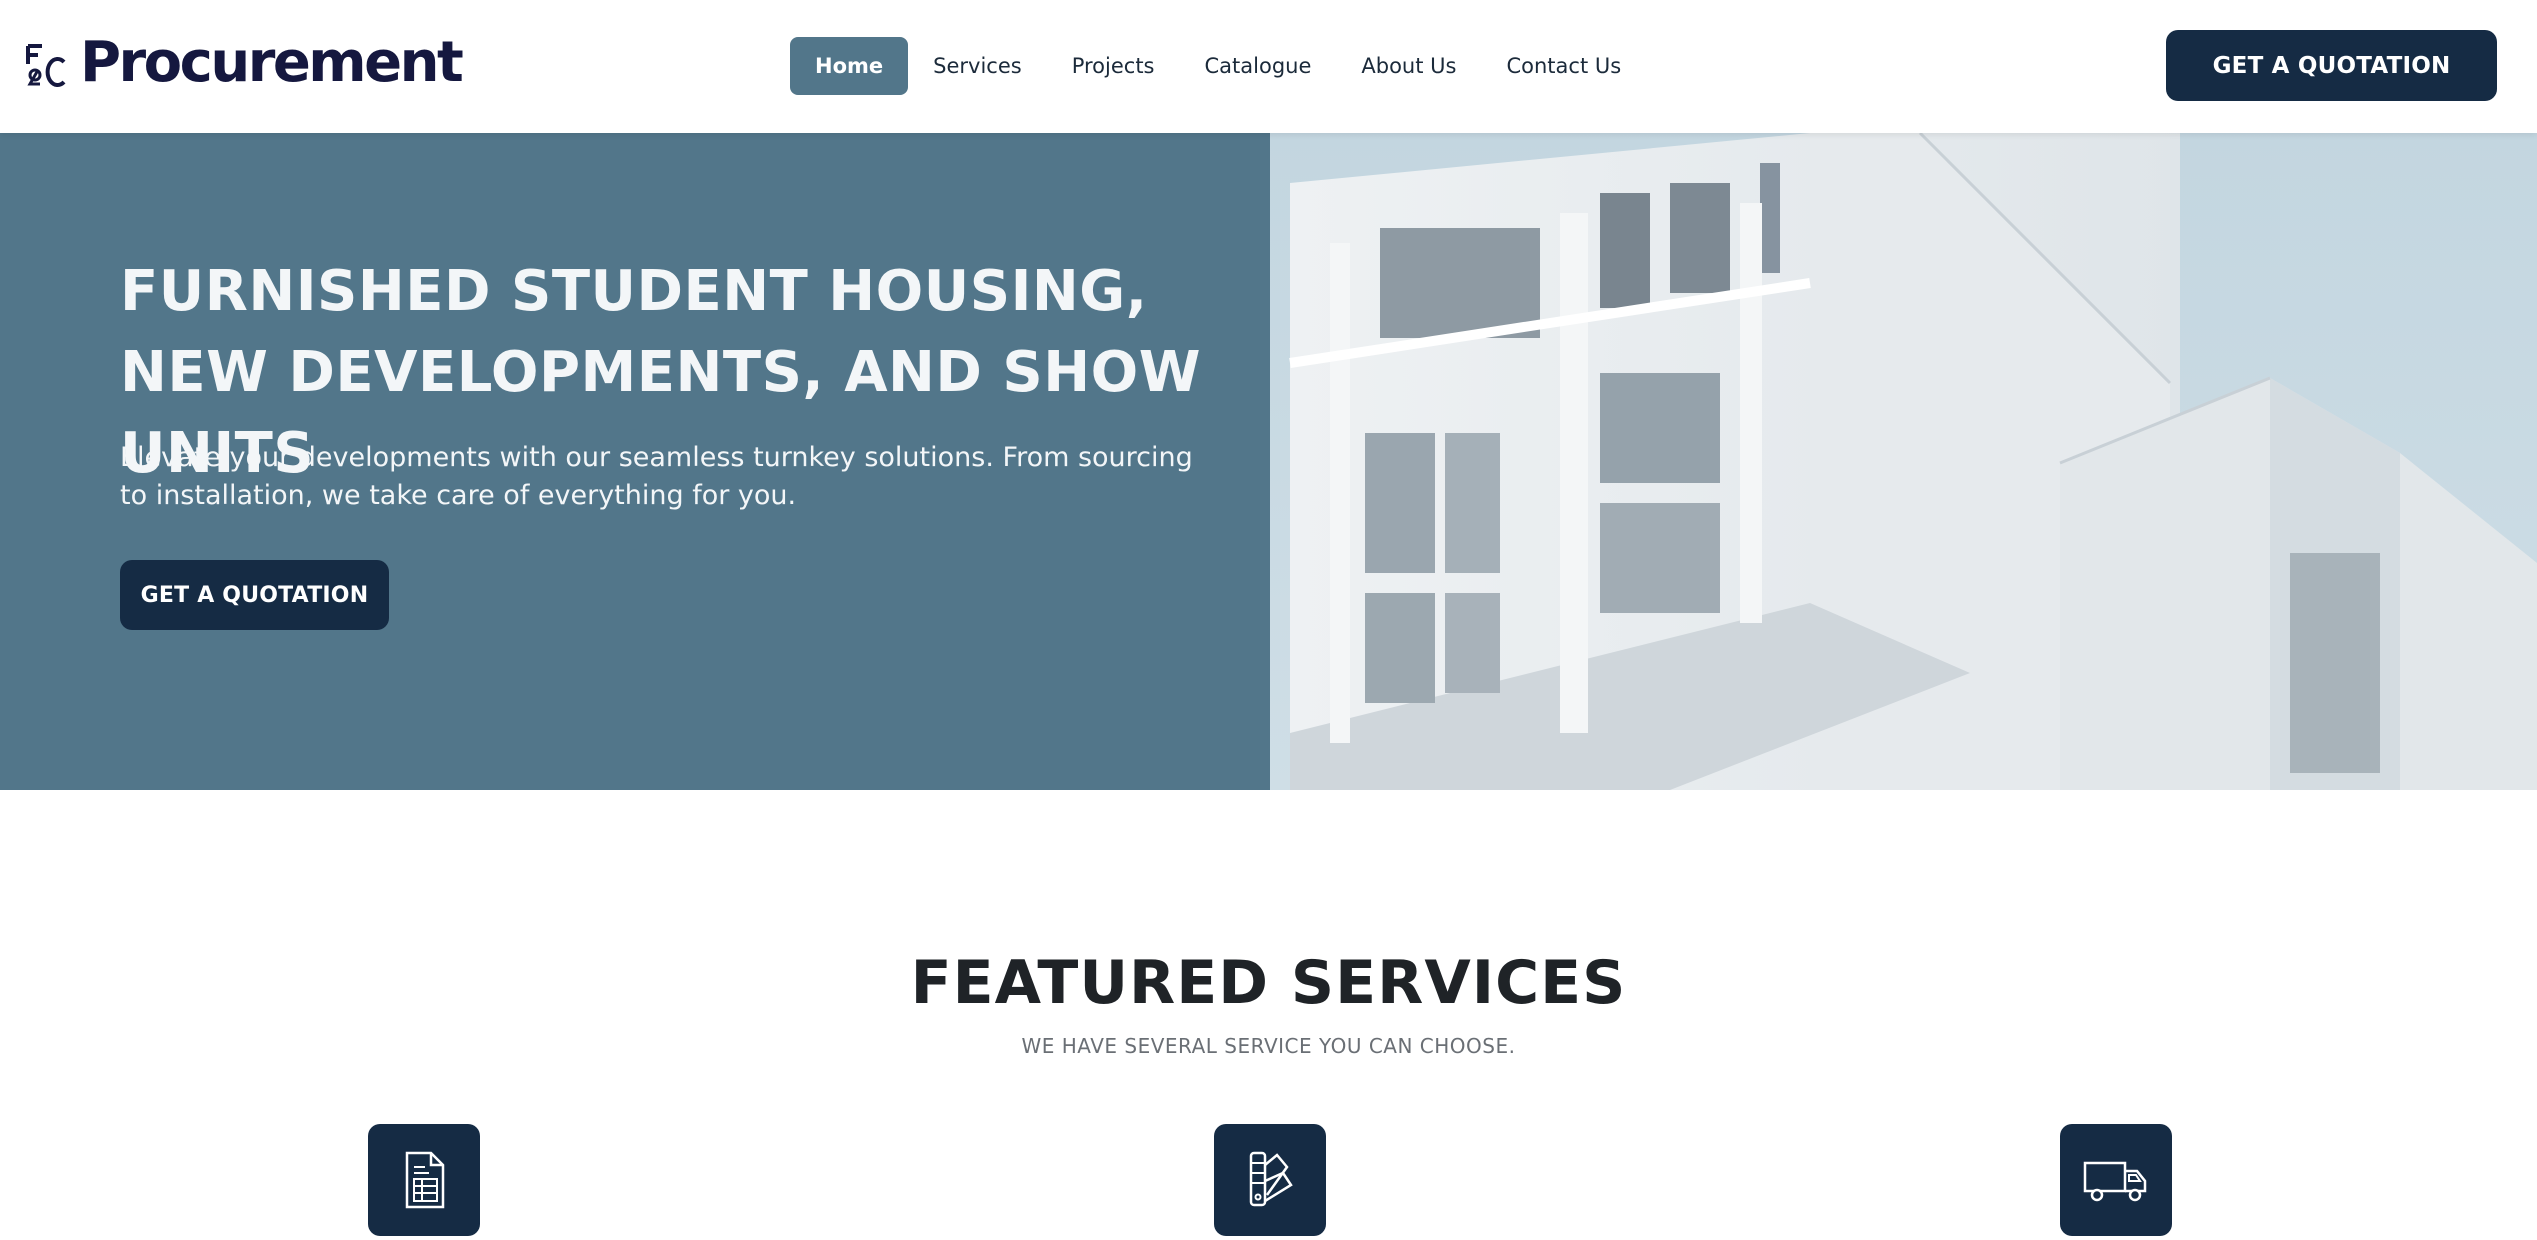  I want to click on logo-mark-icon, so click(46, 65).